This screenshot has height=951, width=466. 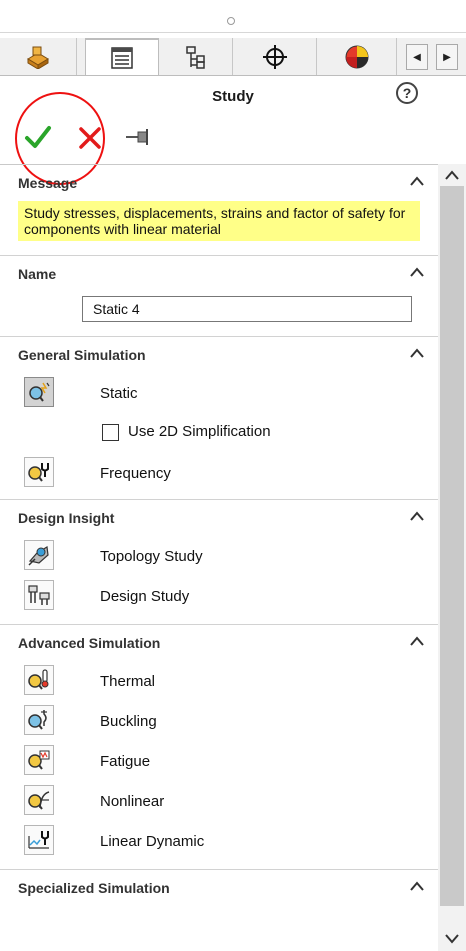 What do you see at coordinates (39, 392) in the screenshot?
I see `static-study-icon` at bounding box center [39, 392].